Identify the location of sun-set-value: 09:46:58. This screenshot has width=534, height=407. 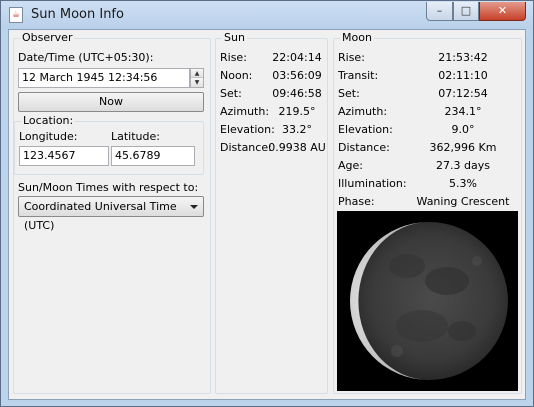
(297, 93).